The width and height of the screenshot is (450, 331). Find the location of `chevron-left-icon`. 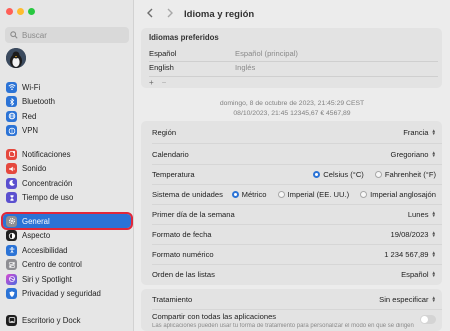

chevron-left-icon is located at coordinates (150, 13).